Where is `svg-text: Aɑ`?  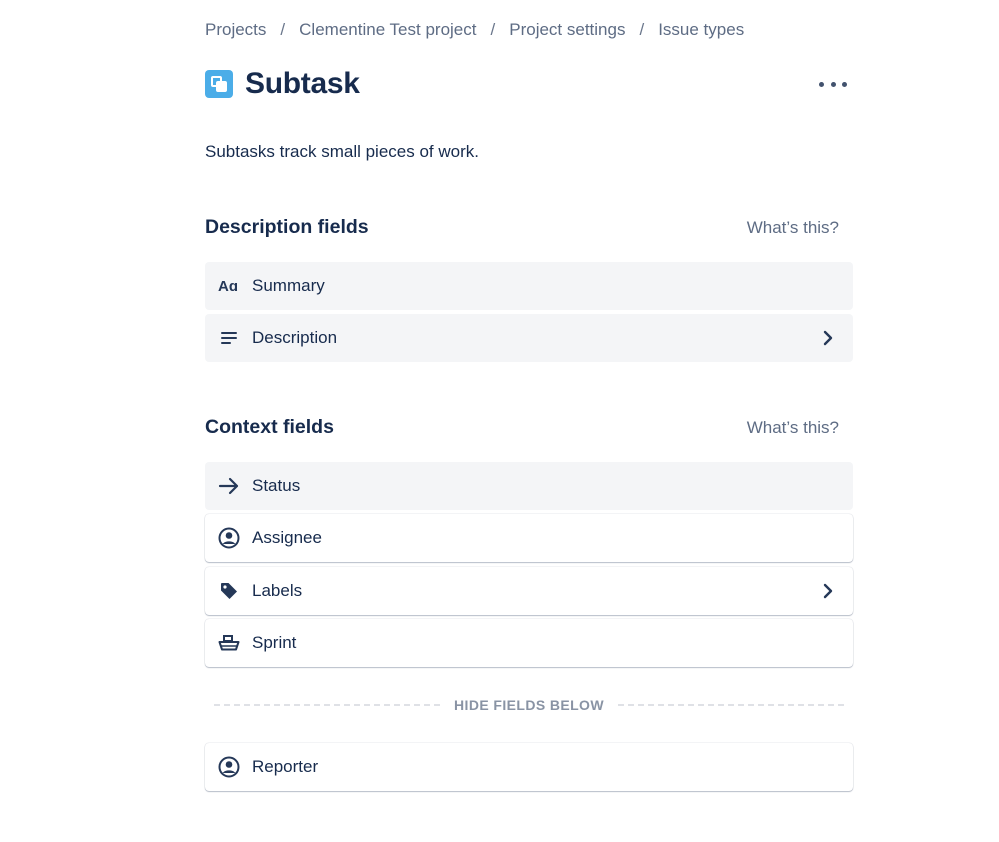 svg-text: Aɑ is located at coordinates (228, 286).